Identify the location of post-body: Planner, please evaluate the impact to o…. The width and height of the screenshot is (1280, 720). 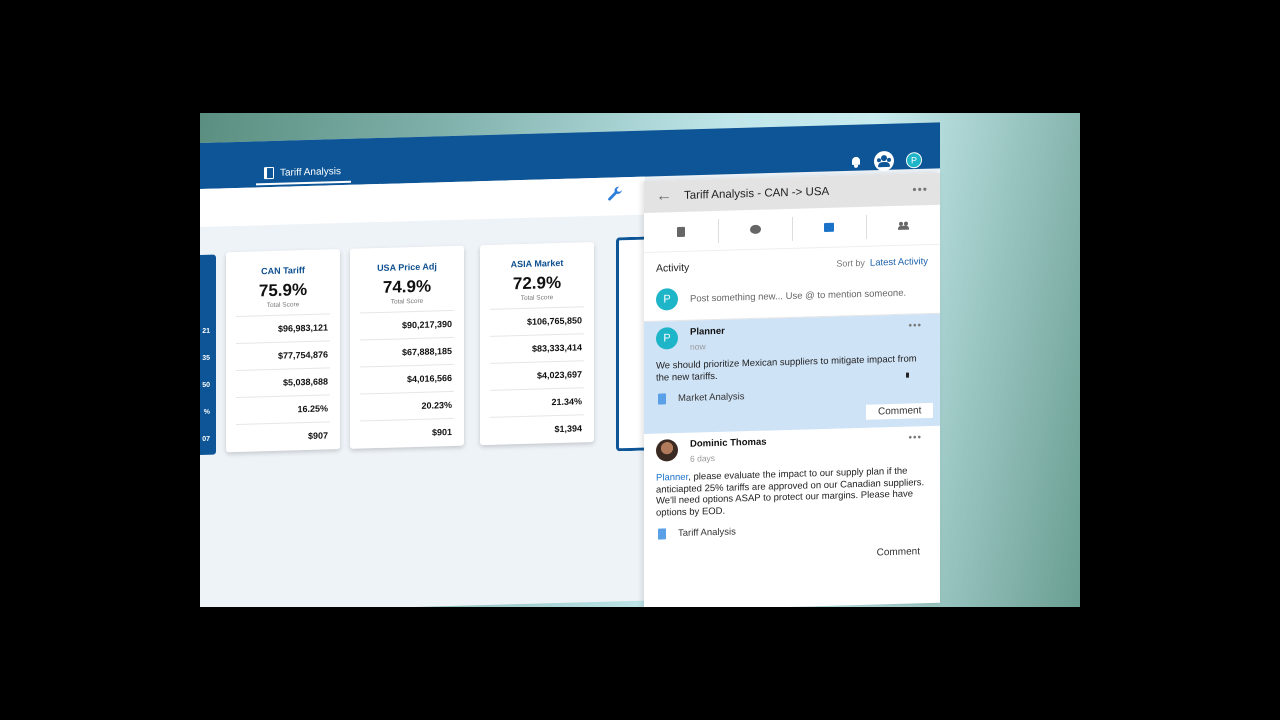
(792, 492).